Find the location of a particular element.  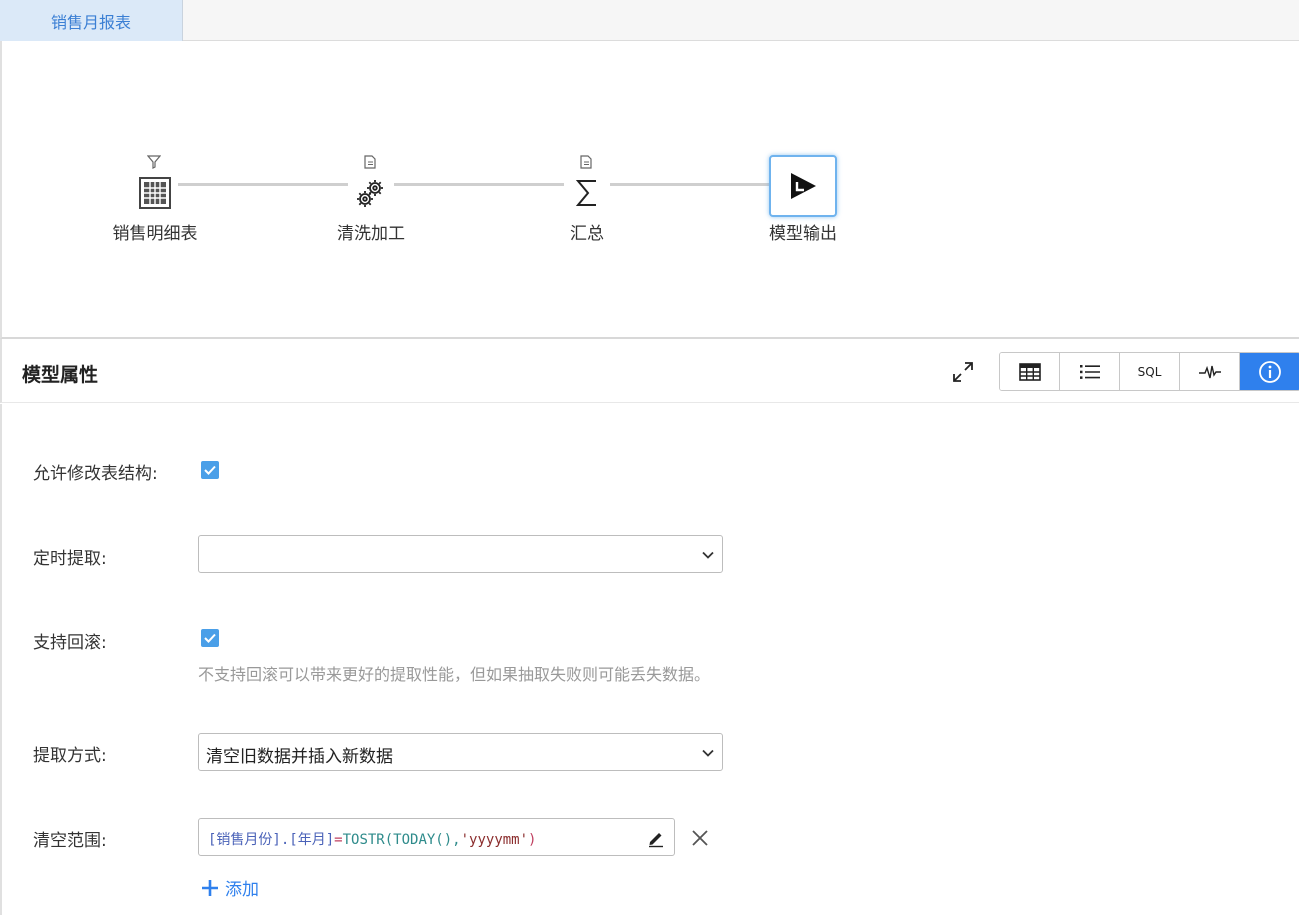

add-label: 添加 is located at coordinates (242, 890).